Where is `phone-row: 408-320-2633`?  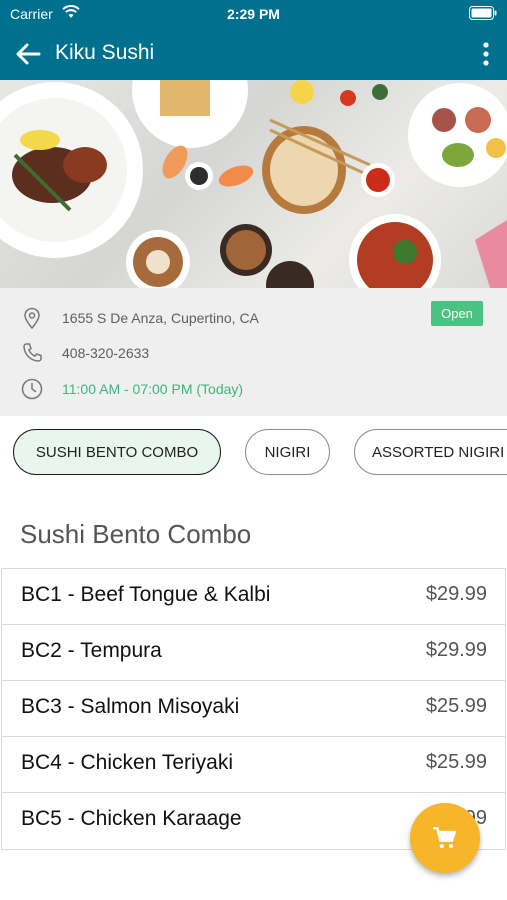
phone-row: 408-320-2633 is located at coordinates (84, 353).